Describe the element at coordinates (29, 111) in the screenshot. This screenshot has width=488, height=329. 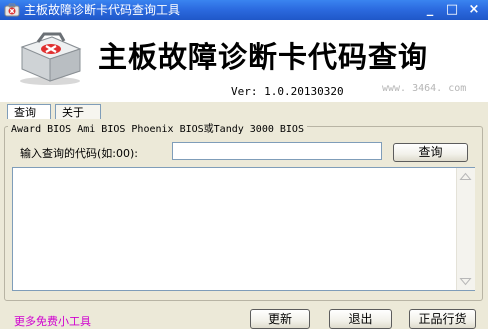
I see `tab-query: 查询` at that location.